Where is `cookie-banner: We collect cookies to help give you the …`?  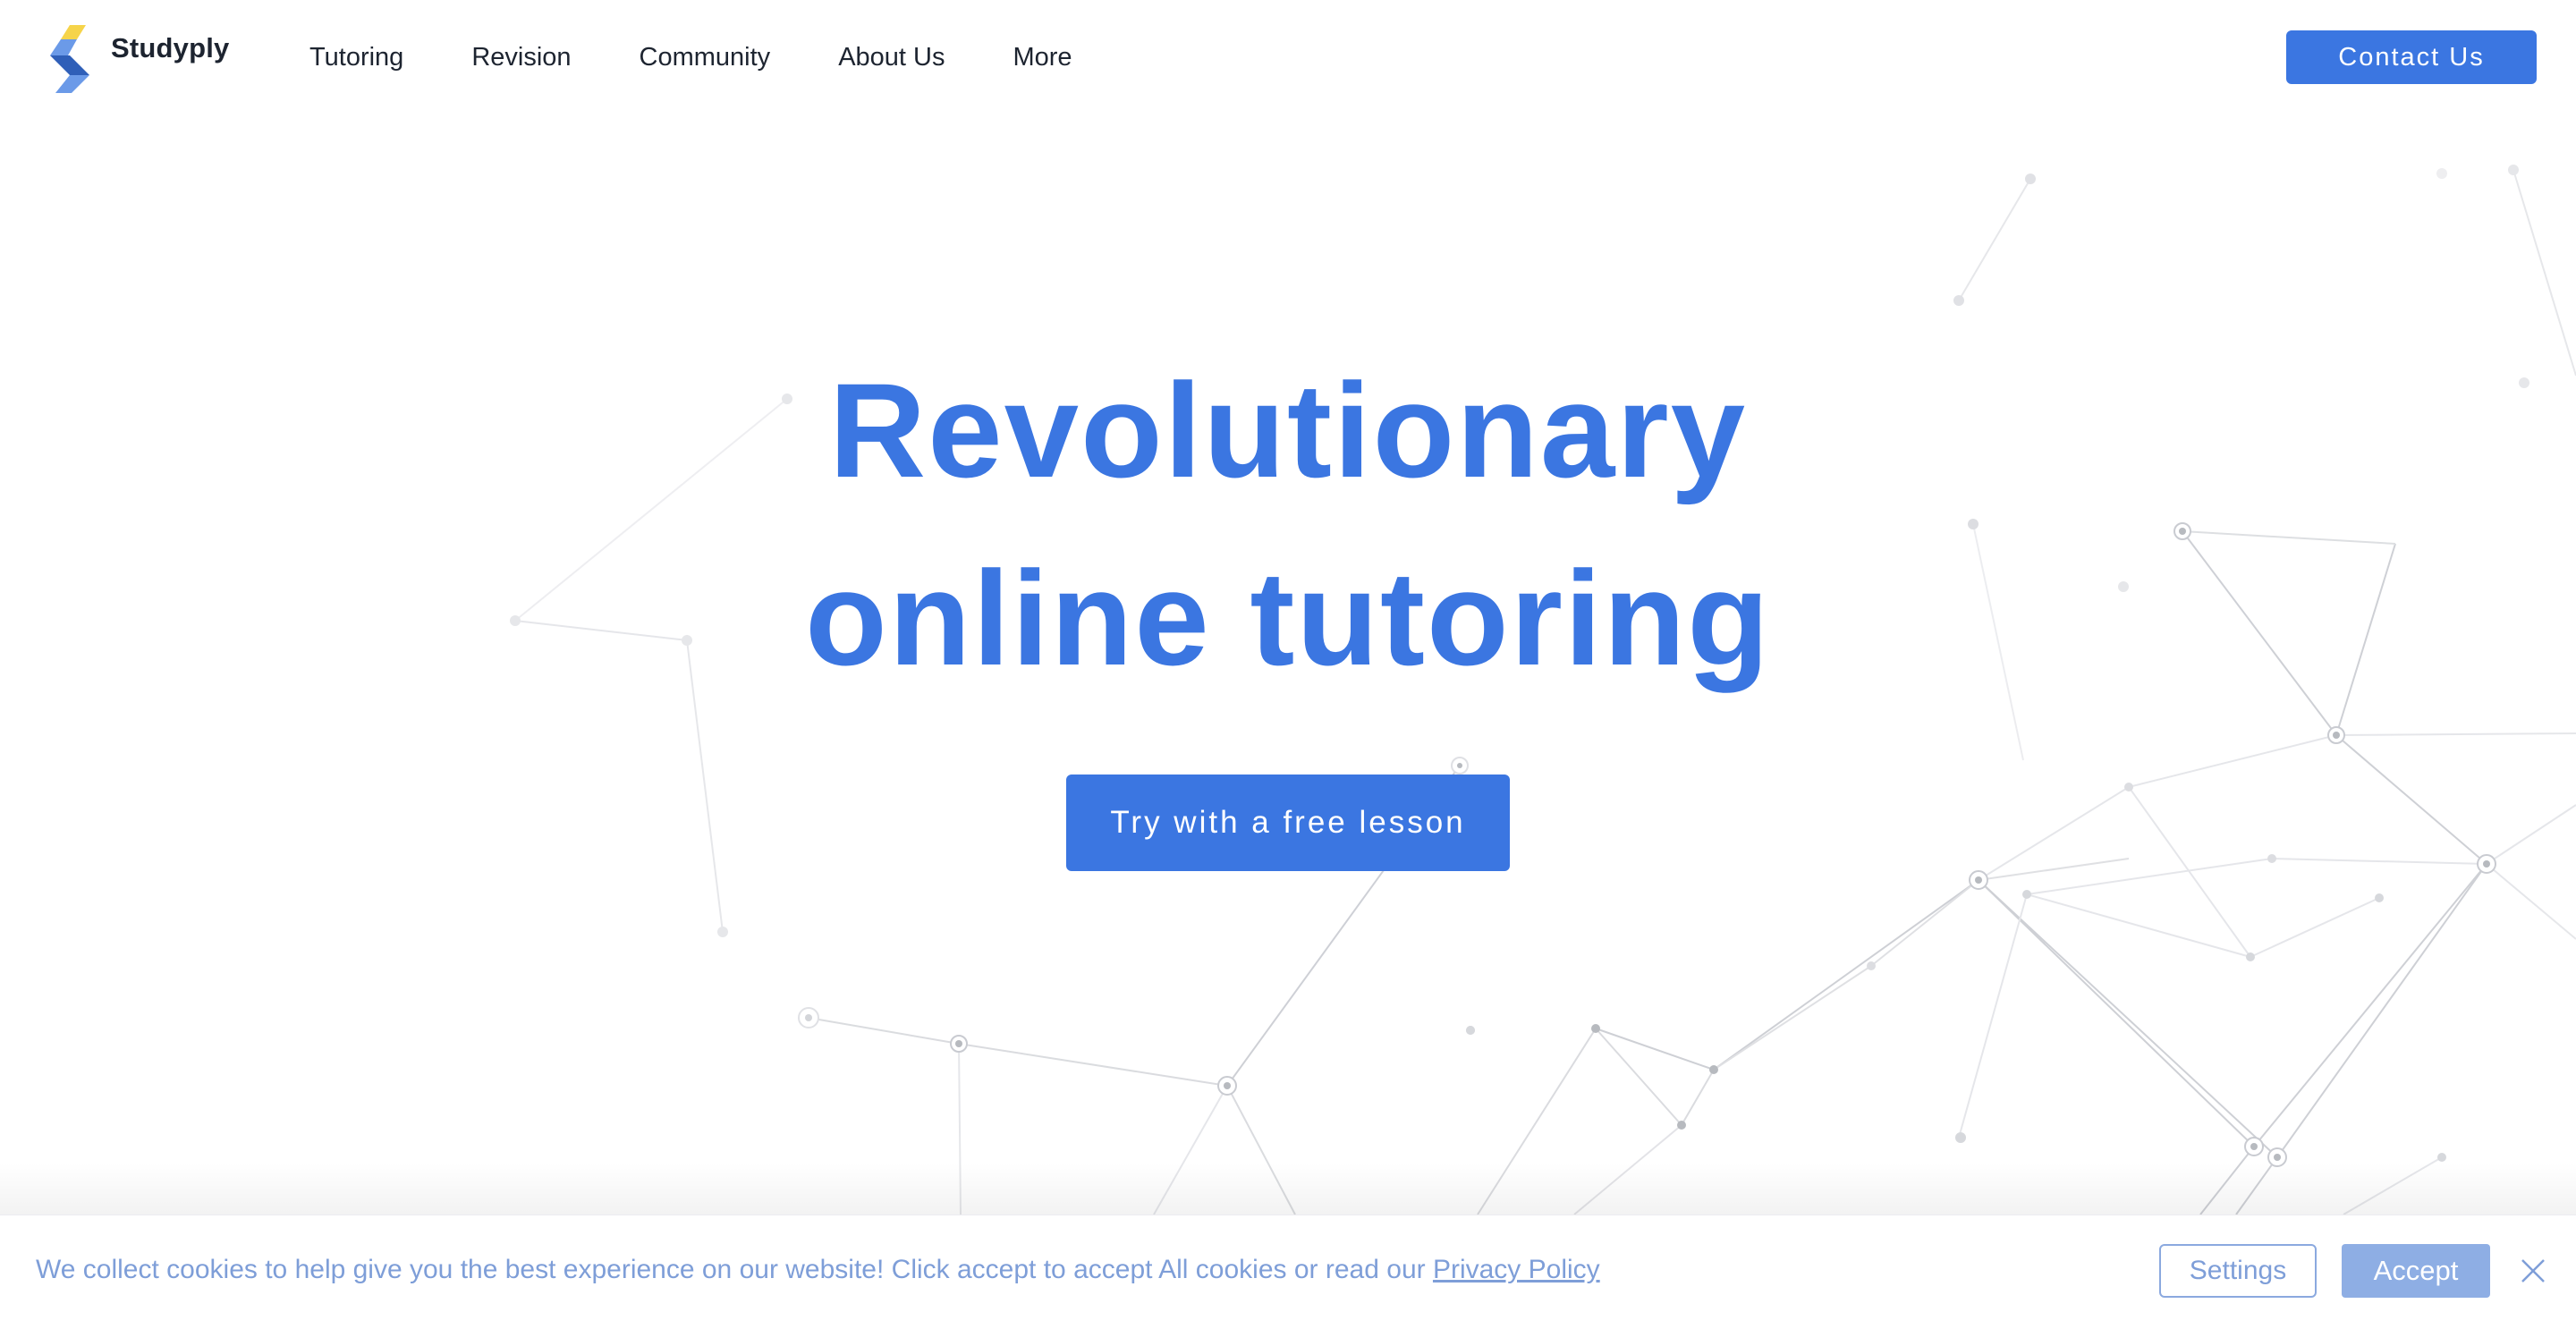
cookie-banner: We collect cookies to help give you the … is located at coordinates (1288, 1272).